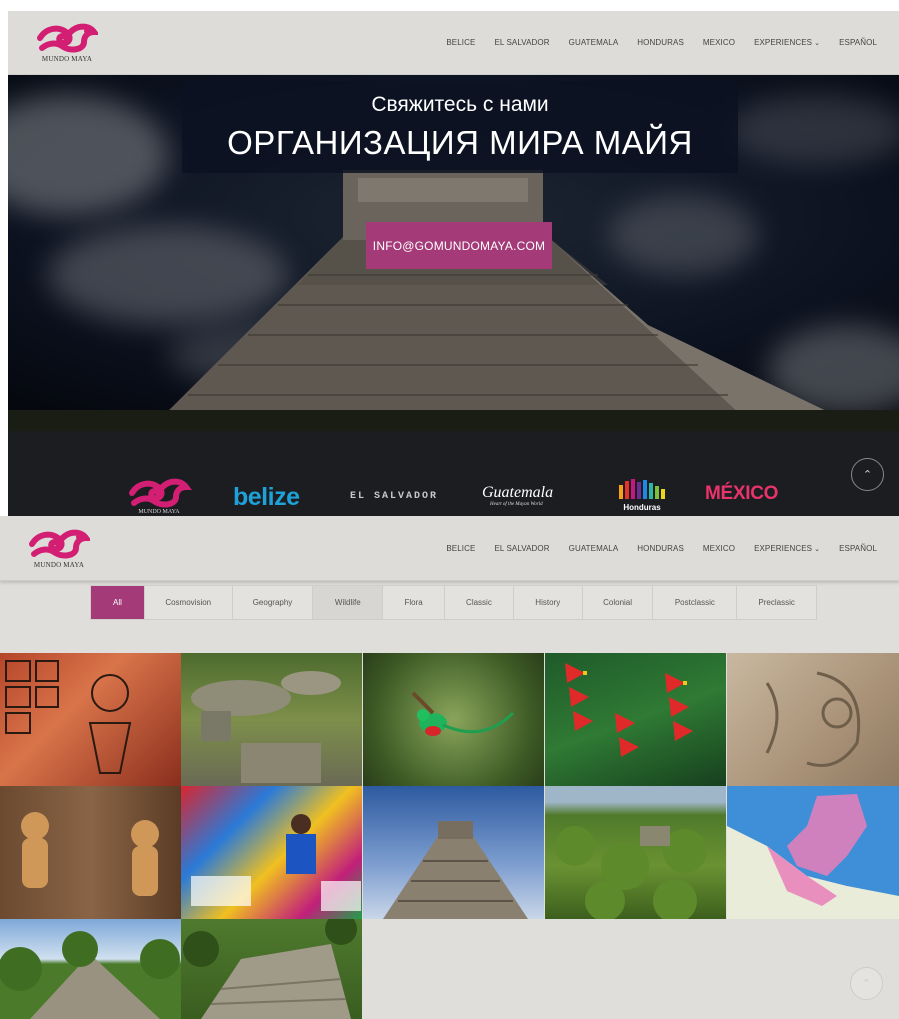  I want to click on gallery-chichen-itza, so click(453, 852).